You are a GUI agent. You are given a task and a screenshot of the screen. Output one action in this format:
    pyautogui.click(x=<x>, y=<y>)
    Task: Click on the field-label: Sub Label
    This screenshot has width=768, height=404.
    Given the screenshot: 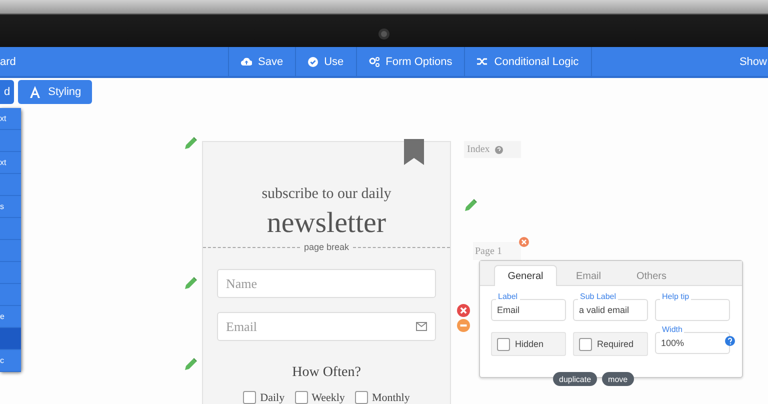 What is the action you would take?
    pyautogui.click(x=598, y=296)
    